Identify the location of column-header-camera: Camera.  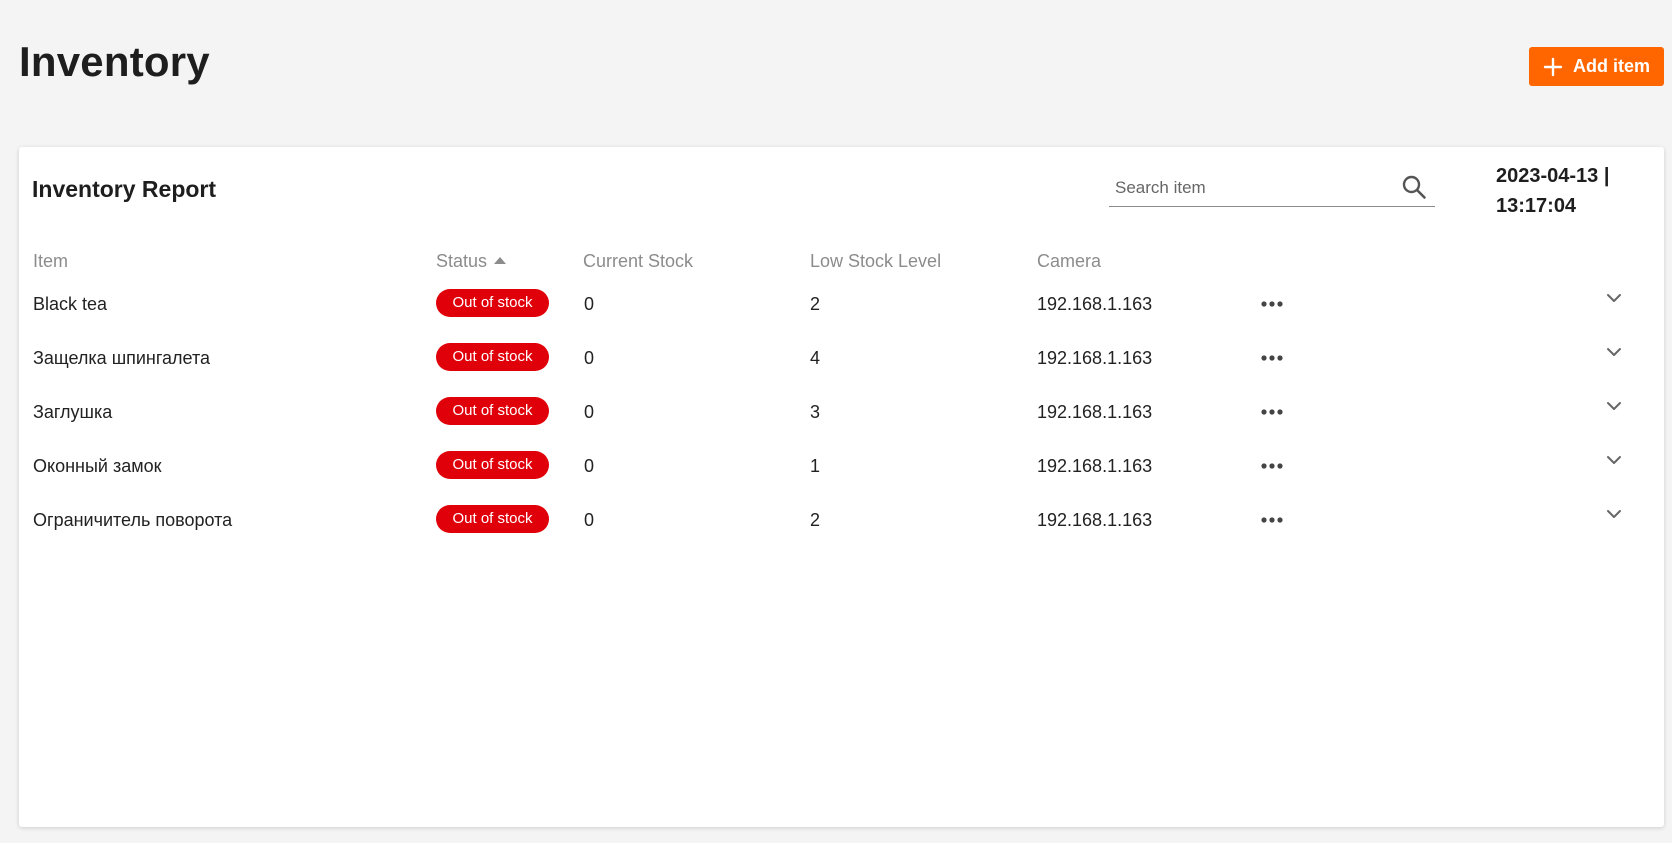
(1069, 261).